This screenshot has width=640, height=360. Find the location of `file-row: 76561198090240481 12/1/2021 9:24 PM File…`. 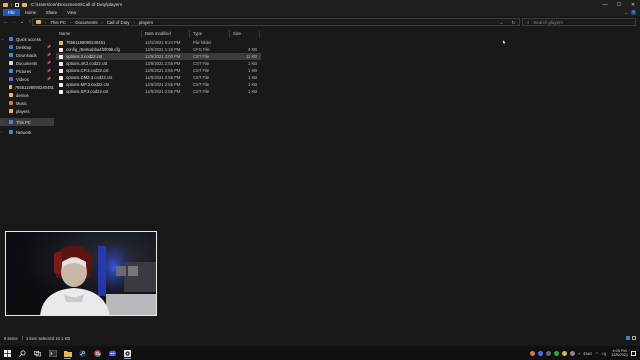

file-row: 76561198090240481 12/1/2021 9:24 PM File… is located at coordinates (158, 42).